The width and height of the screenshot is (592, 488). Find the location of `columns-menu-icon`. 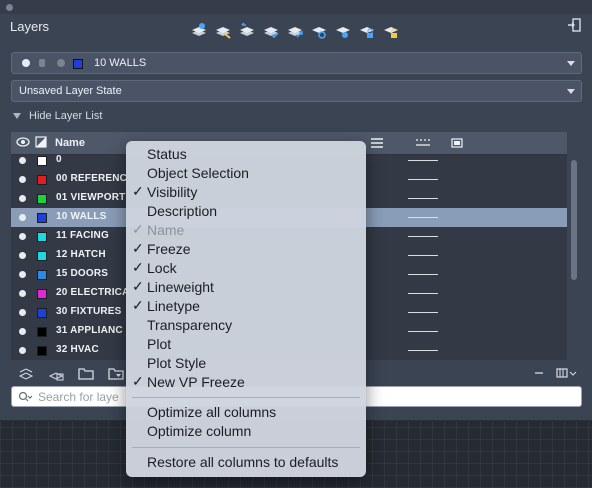

columns-menu-icon is located at coordinates (566, 373).